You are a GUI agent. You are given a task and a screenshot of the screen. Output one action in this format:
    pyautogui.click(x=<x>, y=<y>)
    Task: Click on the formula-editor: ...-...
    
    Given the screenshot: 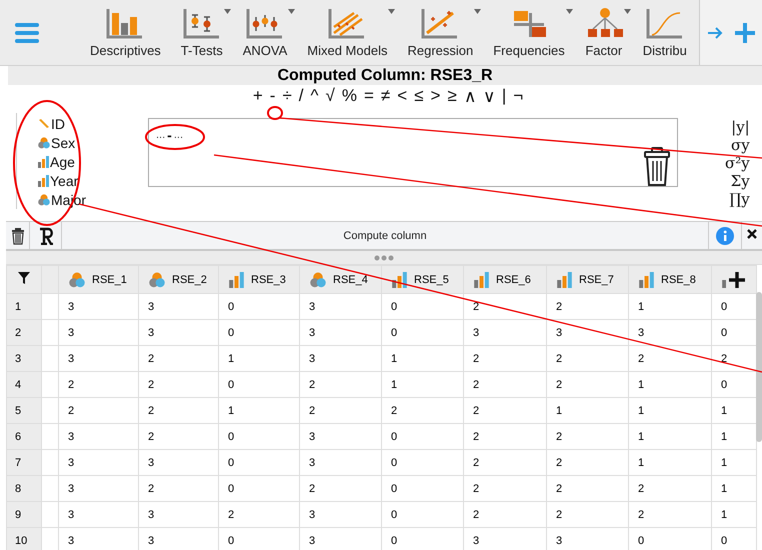 What is the action you would take?
    pyautogui.click(x=413, y=152)
    